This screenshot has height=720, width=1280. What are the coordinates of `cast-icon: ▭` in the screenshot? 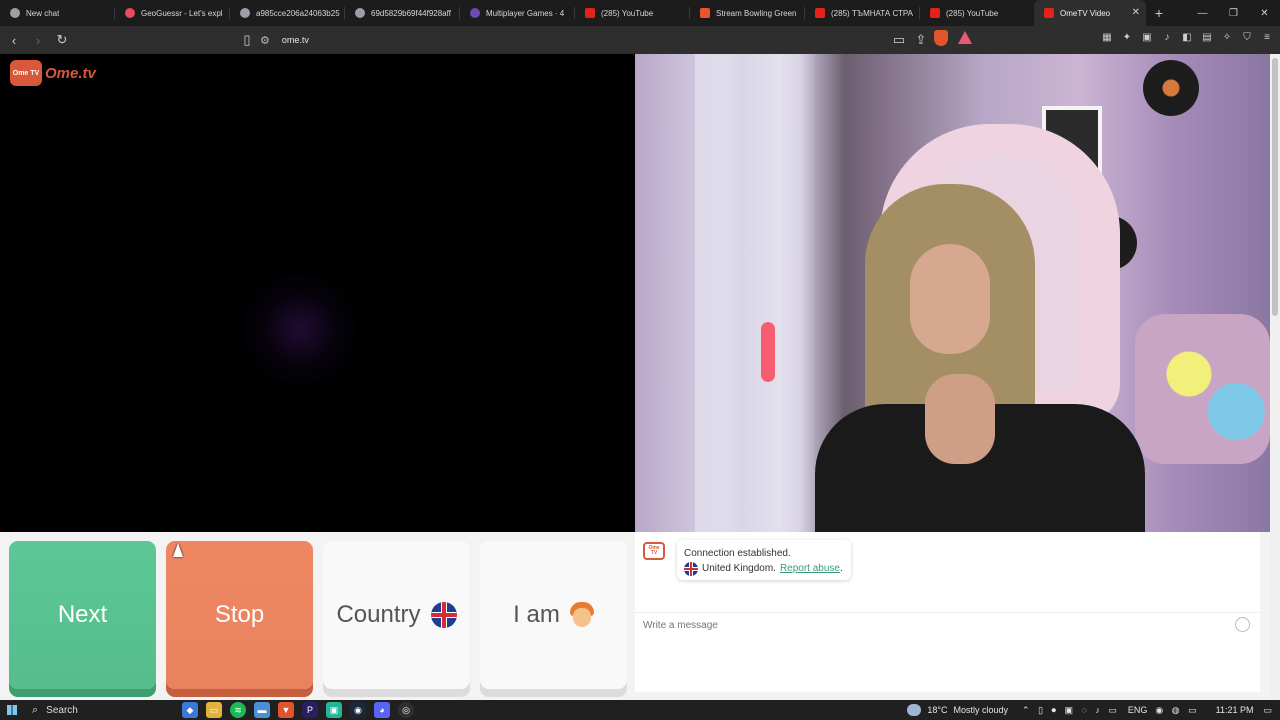 It's located at (899, 40).